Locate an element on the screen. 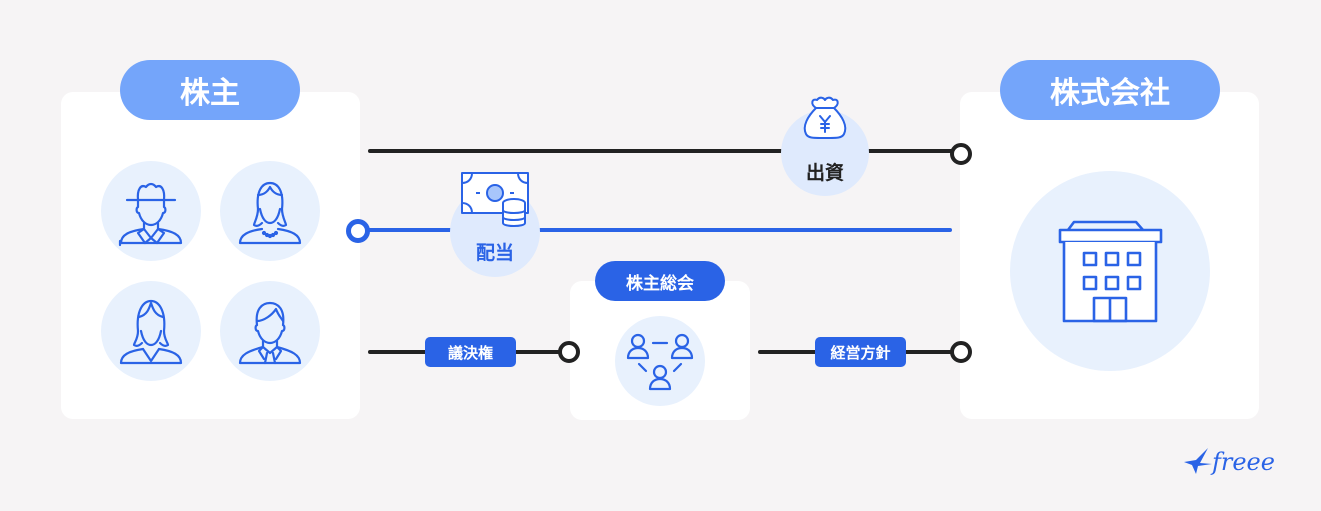 This screenshot has height=511, width=1321. avatar-woman-necklace is located at coordinates (270, 211).